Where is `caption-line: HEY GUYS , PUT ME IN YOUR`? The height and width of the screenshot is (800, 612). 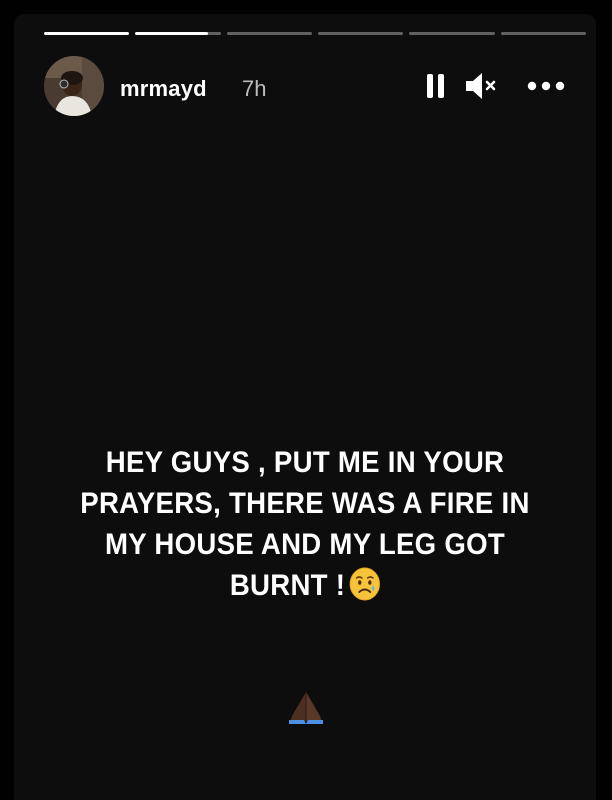
caption-line: HEY GUYS , PUT ME IN YOUR is located at coordinates (305, 462).